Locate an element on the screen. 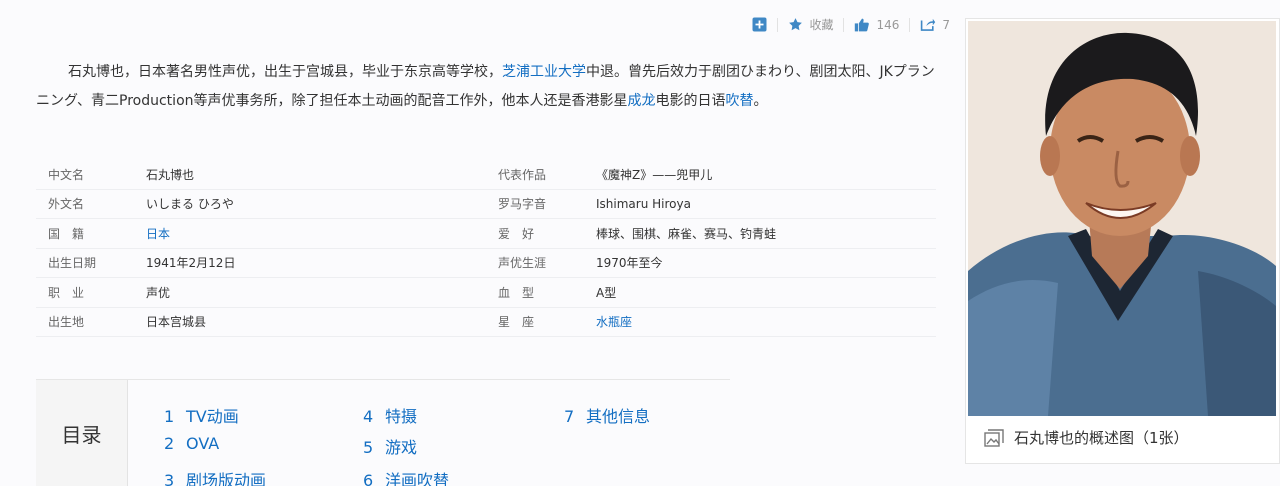  catalog-item-label: 洋画吹替 is located at coordinates (417, 478).